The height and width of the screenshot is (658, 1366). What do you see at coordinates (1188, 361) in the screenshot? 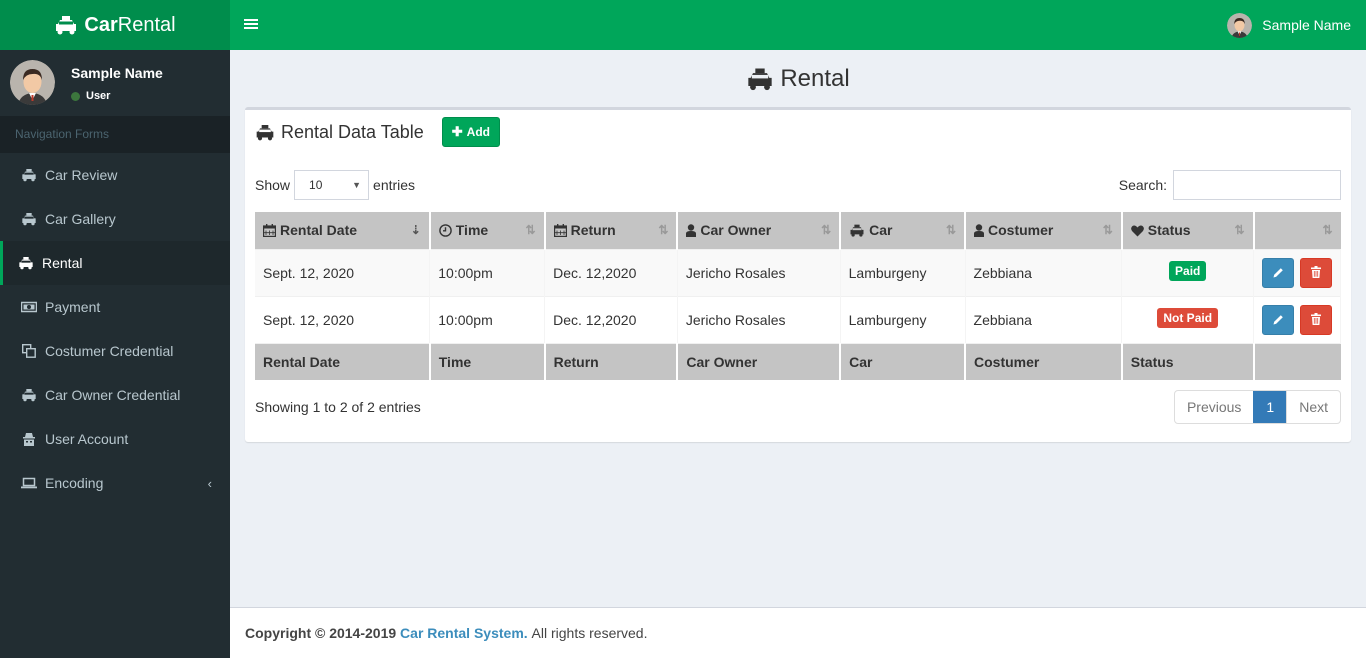
I see `footer-column-status: Status` at bounding box center [1188, 361].